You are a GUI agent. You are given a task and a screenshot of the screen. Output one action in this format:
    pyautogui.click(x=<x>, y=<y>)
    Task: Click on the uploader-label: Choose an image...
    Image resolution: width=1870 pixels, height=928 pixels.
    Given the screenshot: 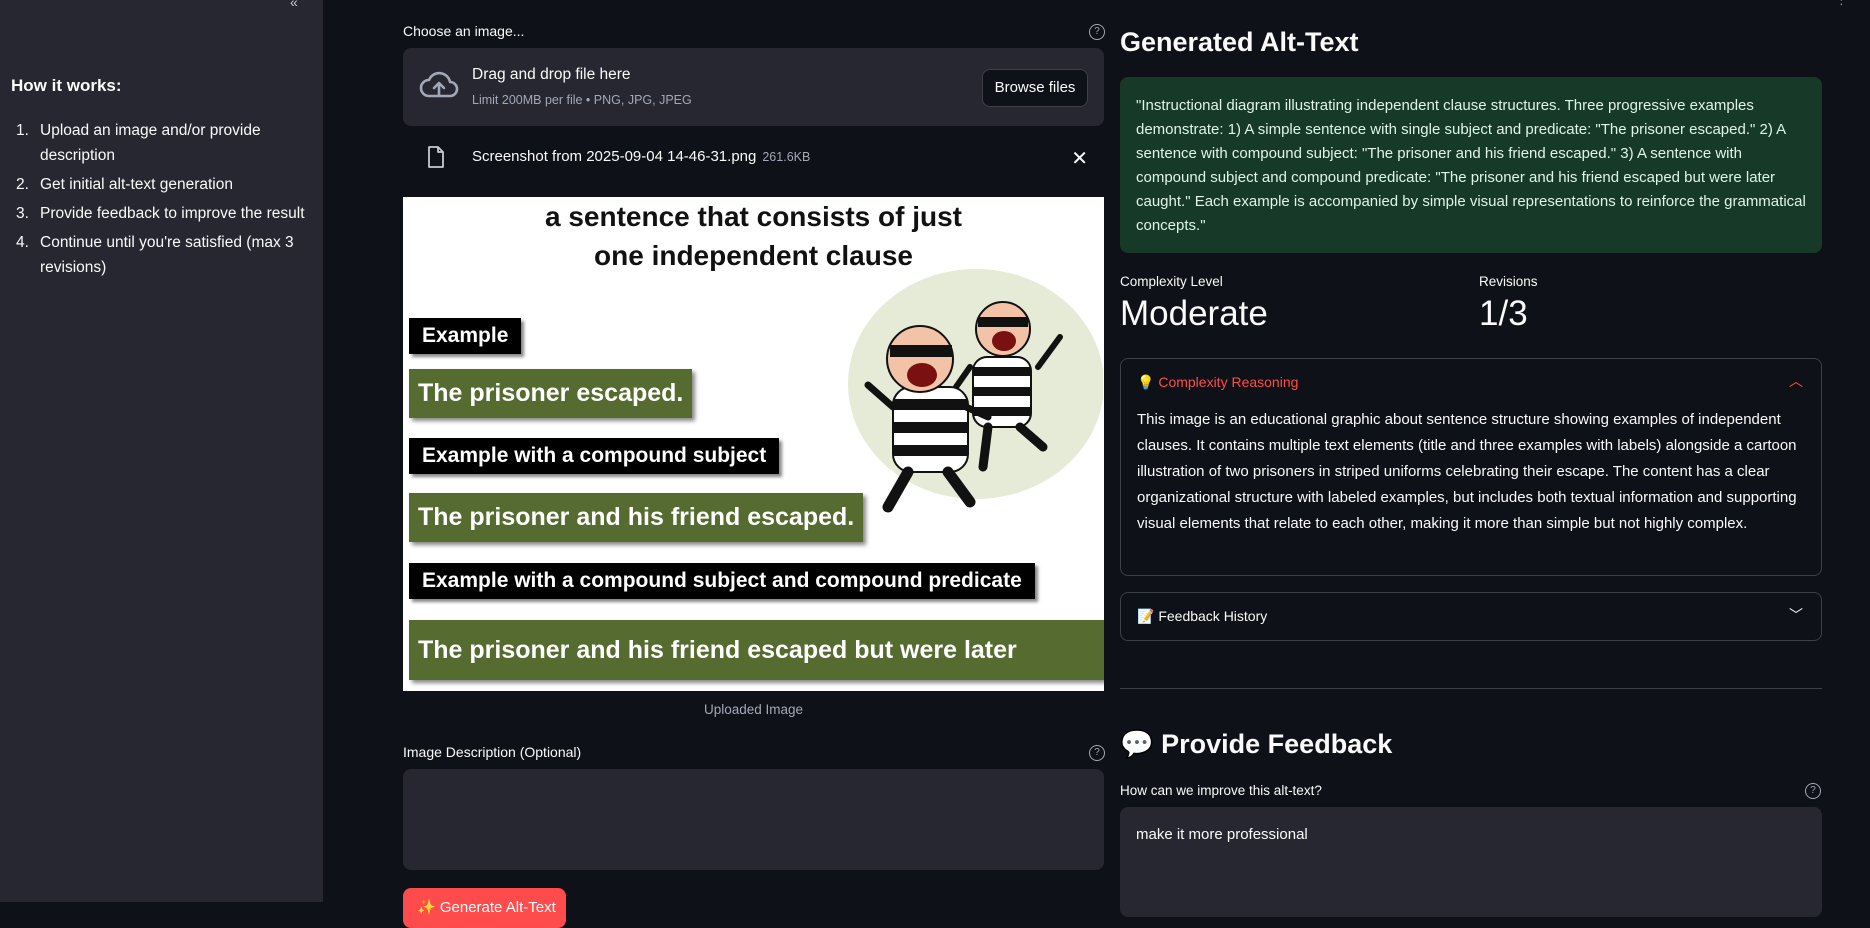 What is the action you would take?
    pyautogui.click(x=464, y=31)
    